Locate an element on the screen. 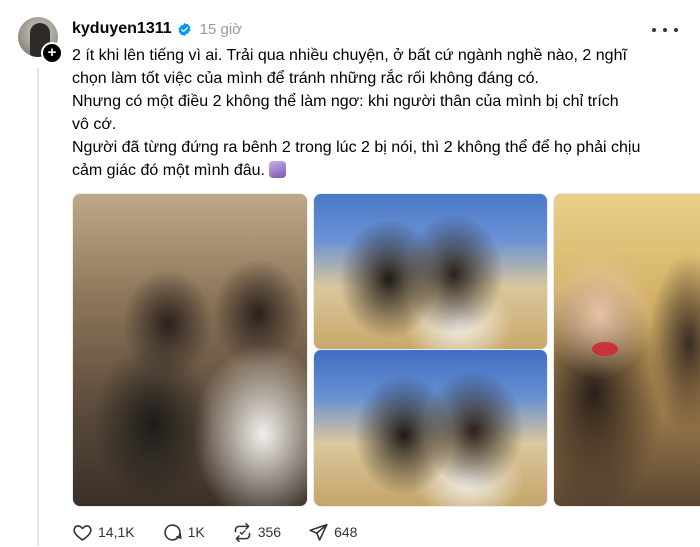 Image resolution: width=700 pixels, height=547 pixels. comment-count: 1K is located at coordinates (196, 532).